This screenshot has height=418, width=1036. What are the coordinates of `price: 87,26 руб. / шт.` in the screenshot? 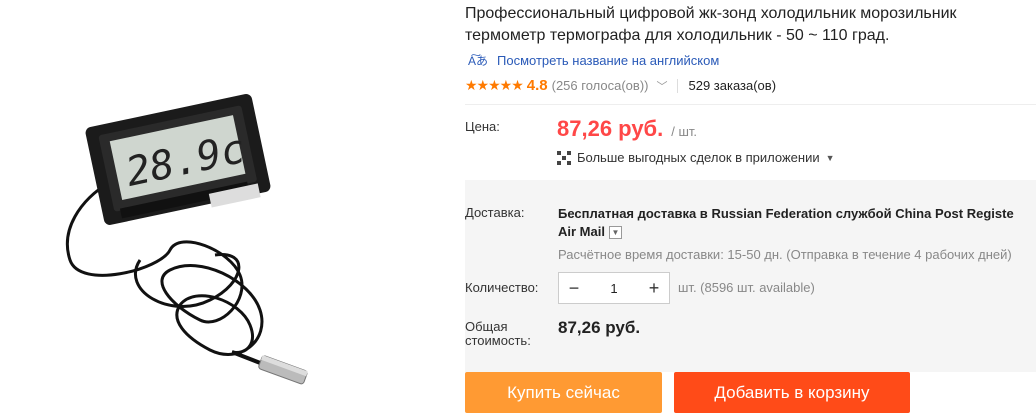 It's located at (627, 129).